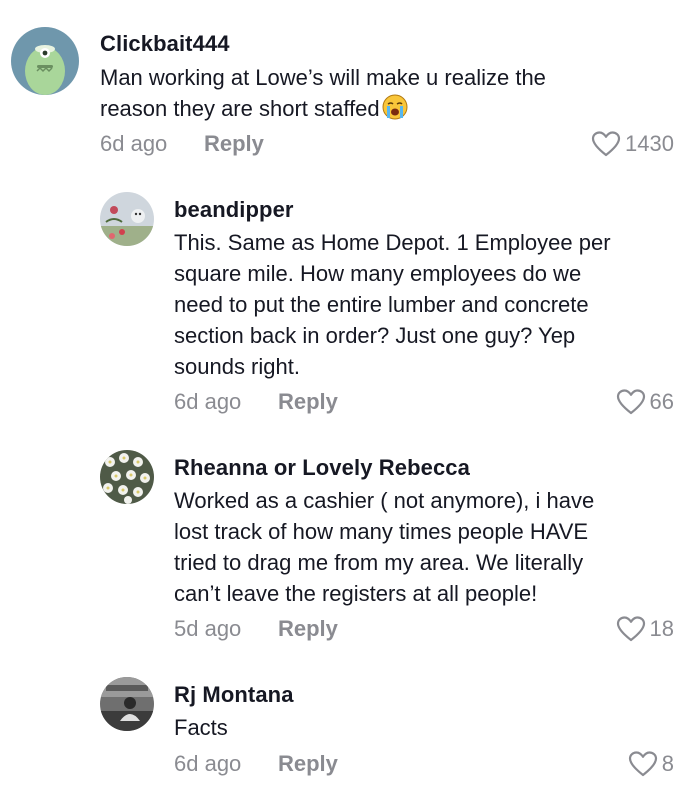 This screenshot has height=794, width=686. What do you see at coordinates (649, 143) in the screenshot?
I see `like-count: 1430` at bounding box center [649, 143].